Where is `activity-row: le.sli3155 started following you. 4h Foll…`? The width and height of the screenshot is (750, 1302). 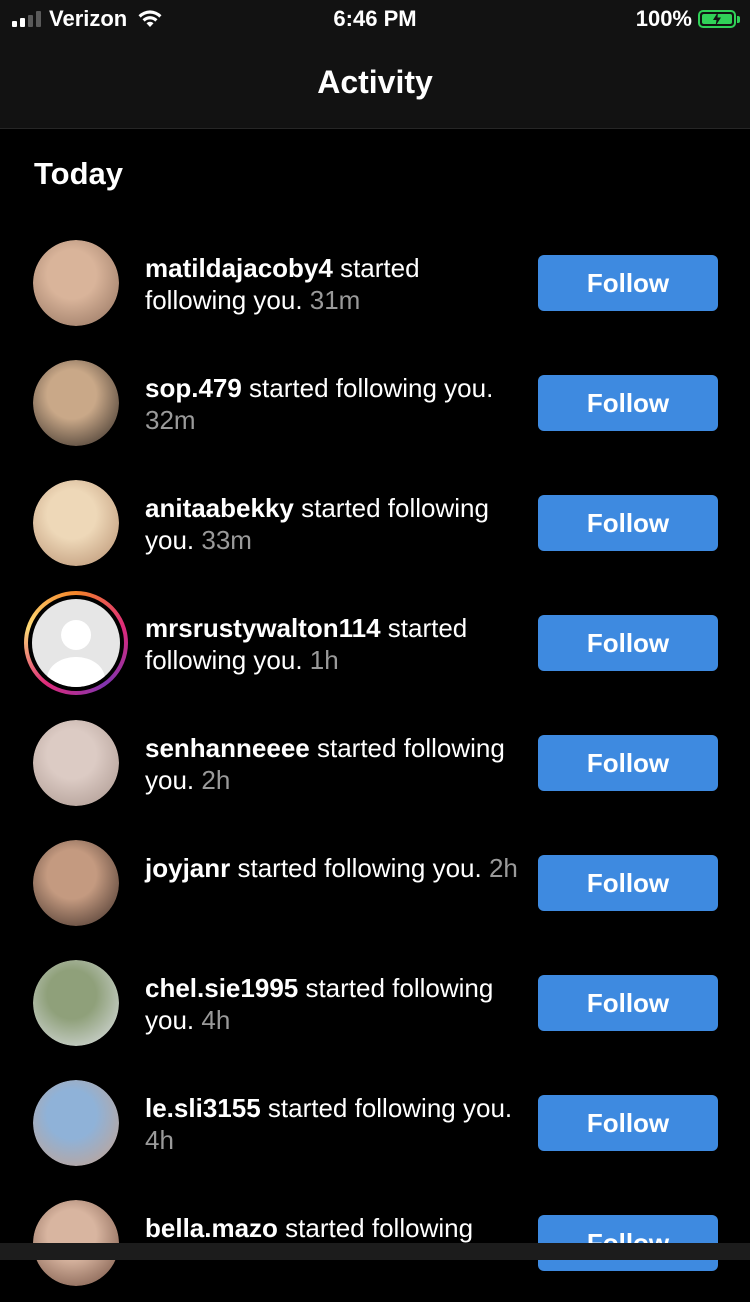
activity-row: le.sli3155 started following you. 4h Foll… is located at coordinates (375, 1122).